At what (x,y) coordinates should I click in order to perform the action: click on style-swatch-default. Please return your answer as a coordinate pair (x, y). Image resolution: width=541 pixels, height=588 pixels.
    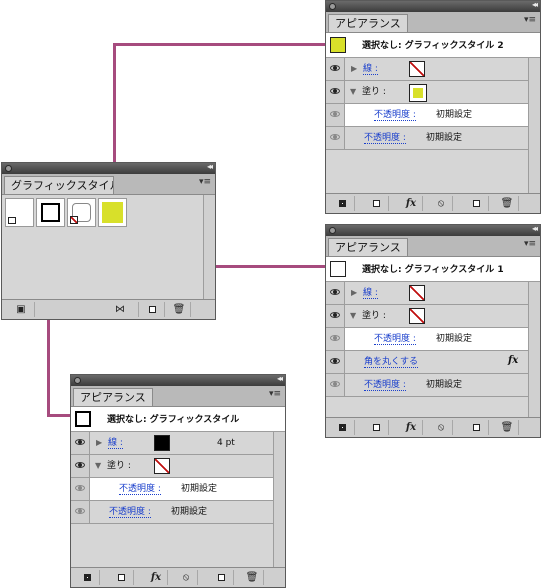
    Looking at the image, I should click on (19, 212).